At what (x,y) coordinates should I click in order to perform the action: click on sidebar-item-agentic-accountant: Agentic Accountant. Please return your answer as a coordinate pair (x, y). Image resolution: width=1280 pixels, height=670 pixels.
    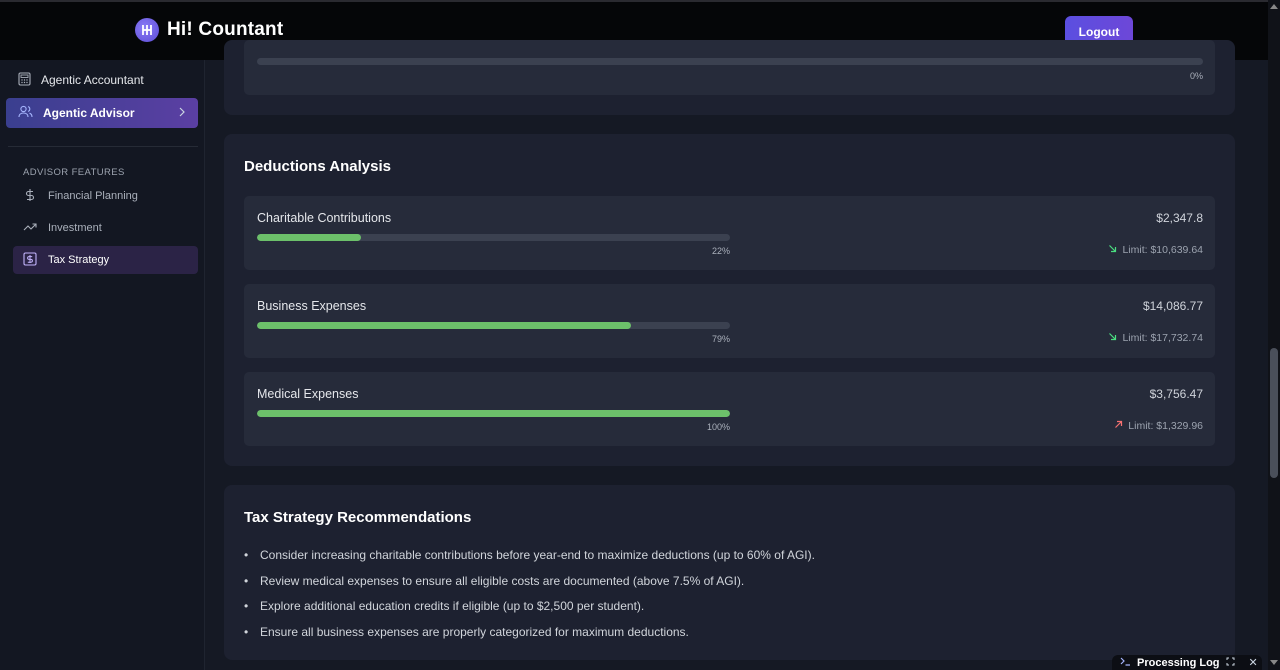
    Looking at the image, I should click on (102, 80).